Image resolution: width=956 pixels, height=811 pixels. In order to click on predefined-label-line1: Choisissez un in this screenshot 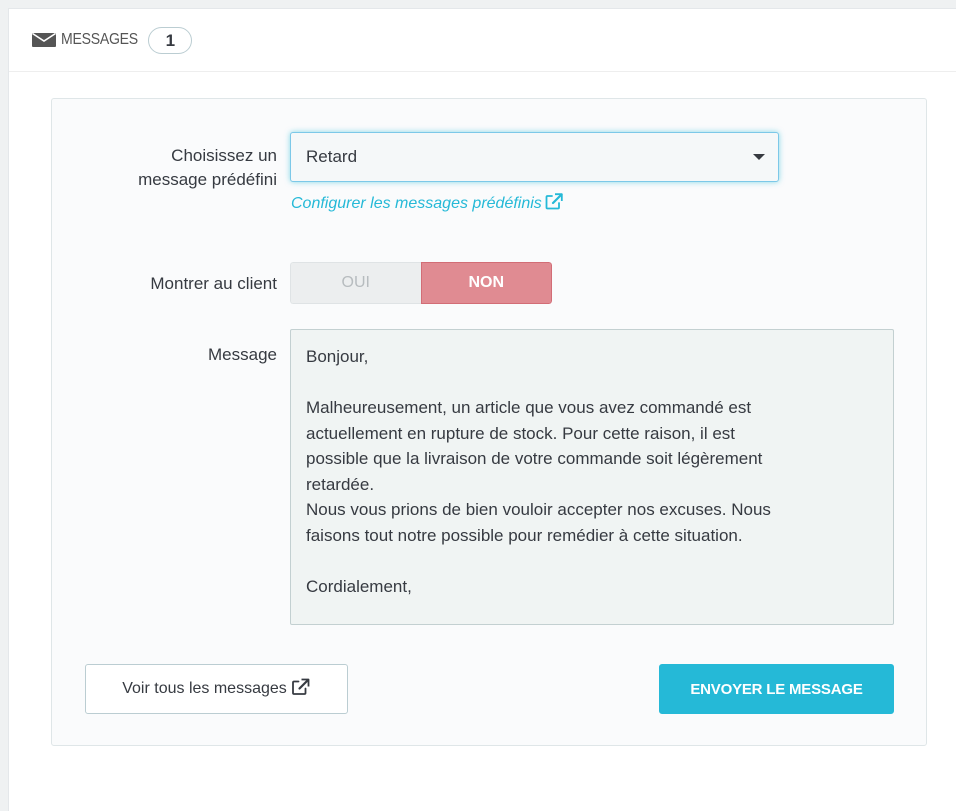, I will do `click(224, 155)`.